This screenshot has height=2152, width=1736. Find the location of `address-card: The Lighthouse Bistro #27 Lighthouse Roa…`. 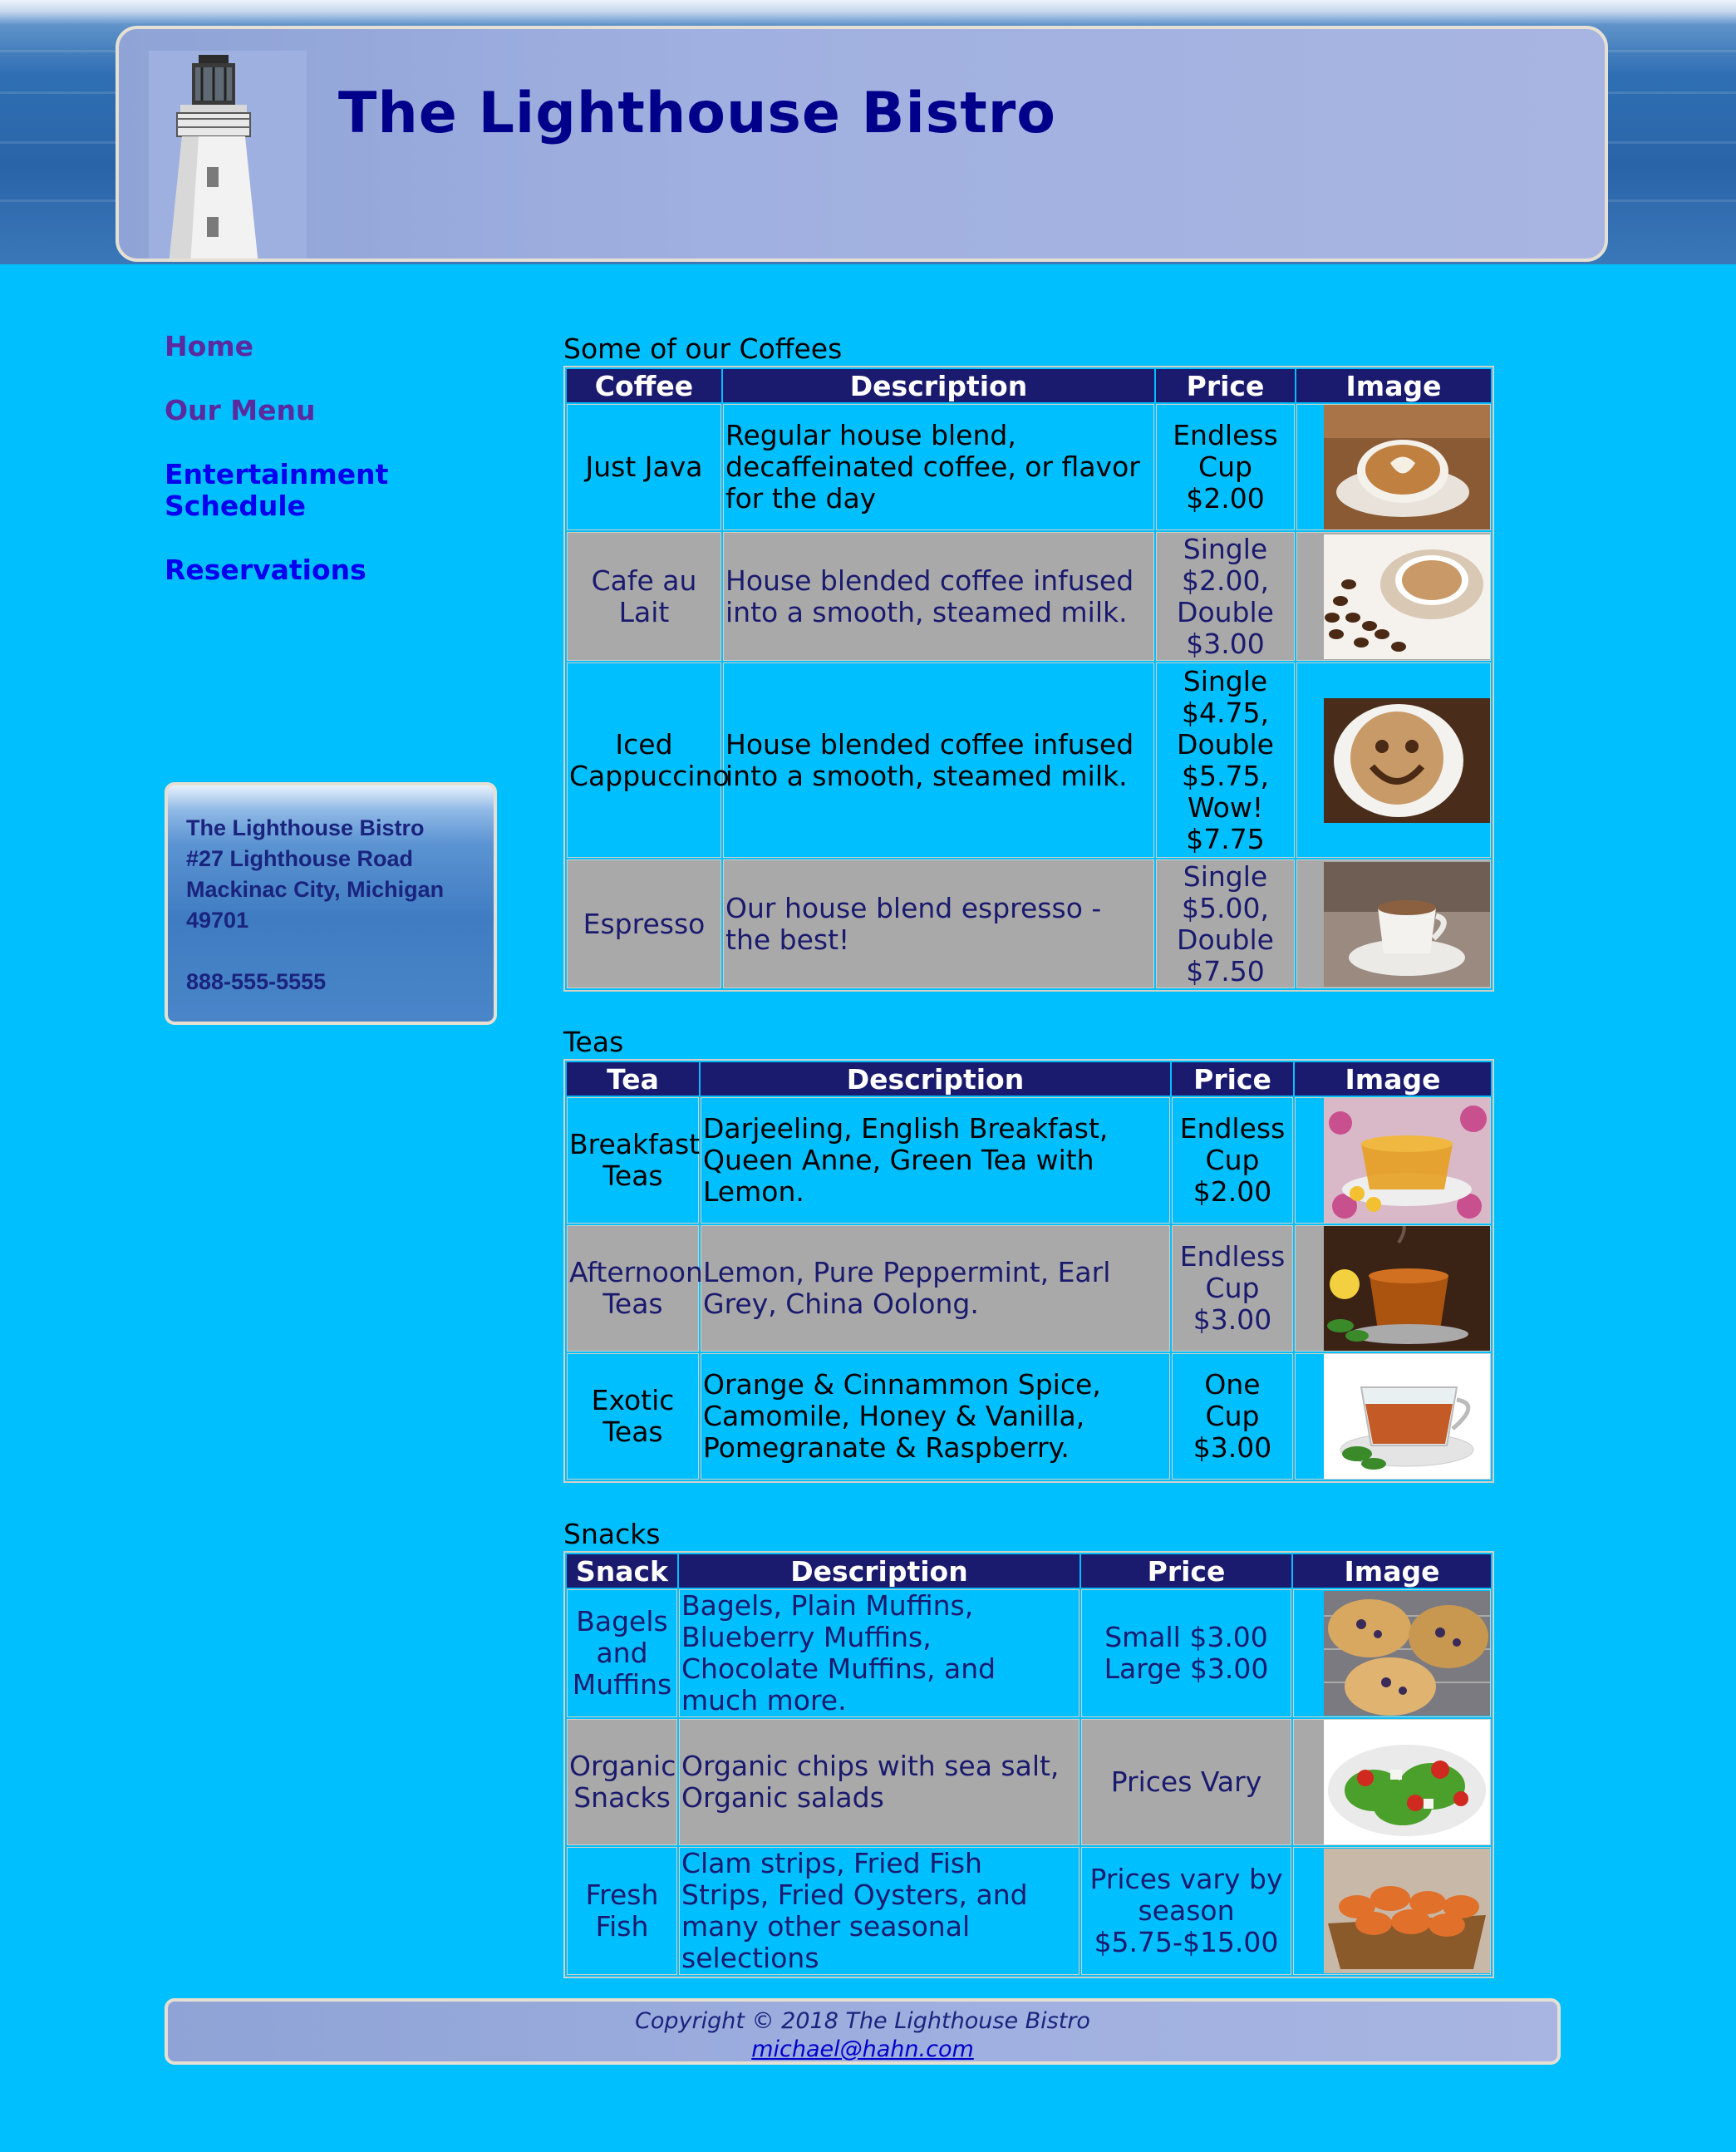

address-card: The Lighthouse Bistro #27 Lighthouse Roa… is located at coordinates (331, 903).